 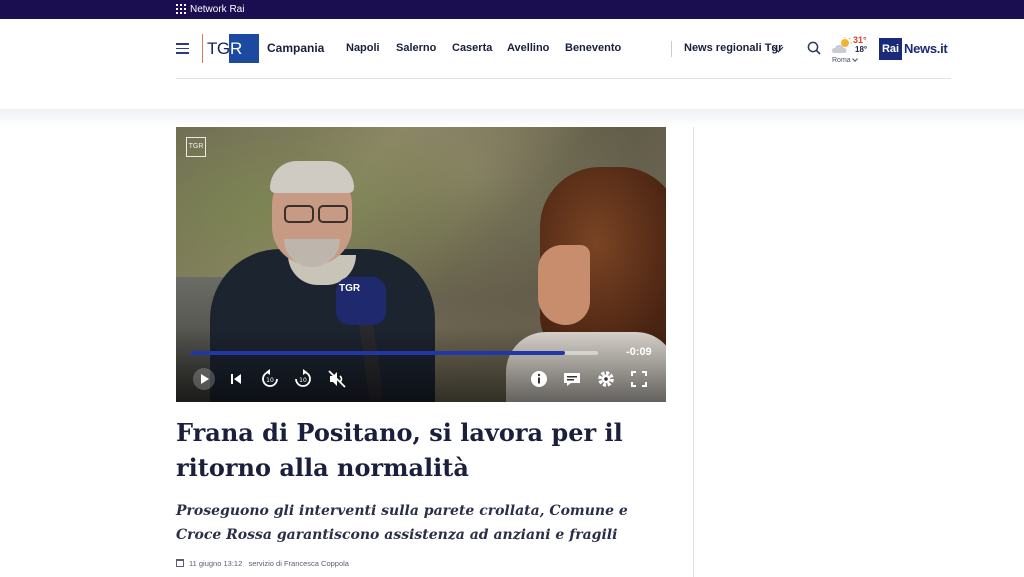 What do you see at coordinates (539, 379) in the screenshot?
I see `info-icon` at bounding box center [539, 379].